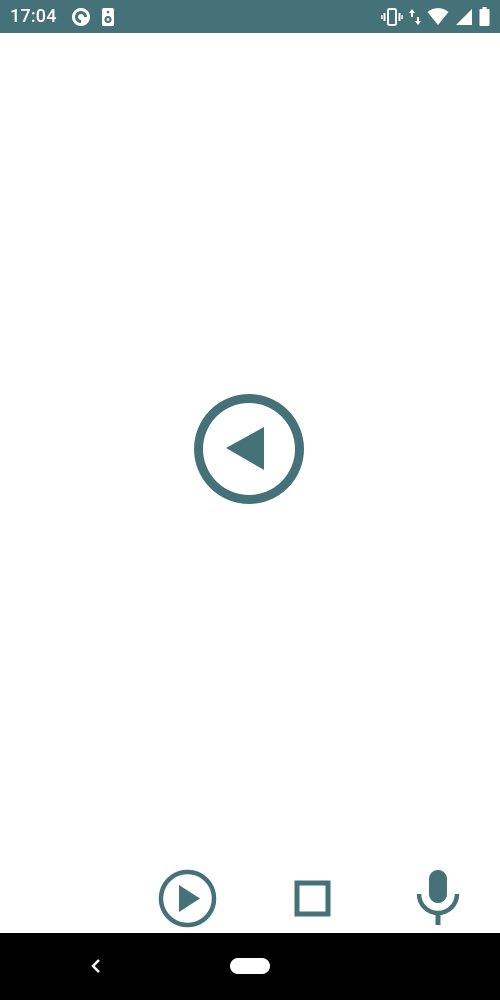 The image size is (500, 1000). What do you see at coordinates (415, 16) in the screenshot?
I see `data-arrows-icon` at bounding box center [415, 16].